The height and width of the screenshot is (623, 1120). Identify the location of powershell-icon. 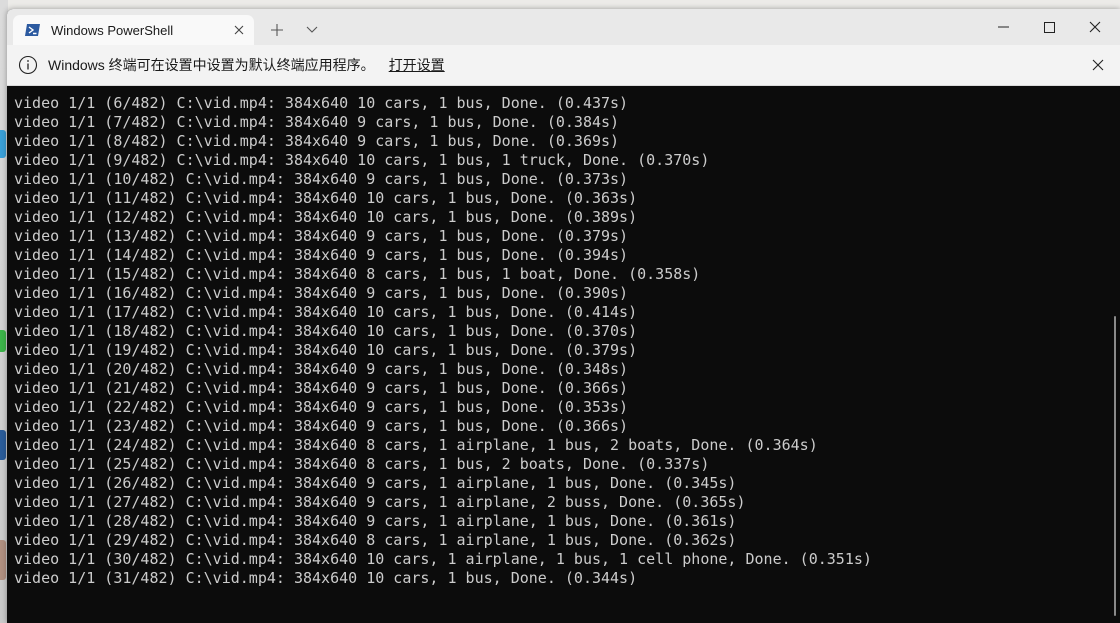
(32, 30).